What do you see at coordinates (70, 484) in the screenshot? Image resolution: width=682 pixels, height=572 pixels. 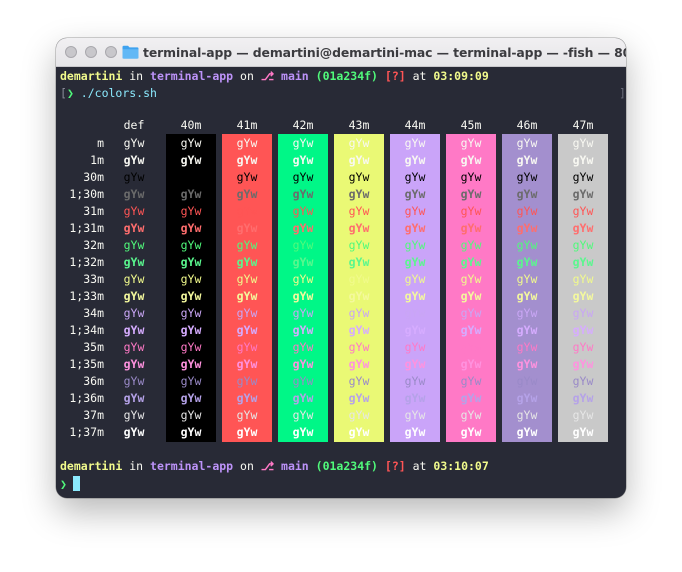 I see `input-line: ❯` at bounding box center [70, 484].